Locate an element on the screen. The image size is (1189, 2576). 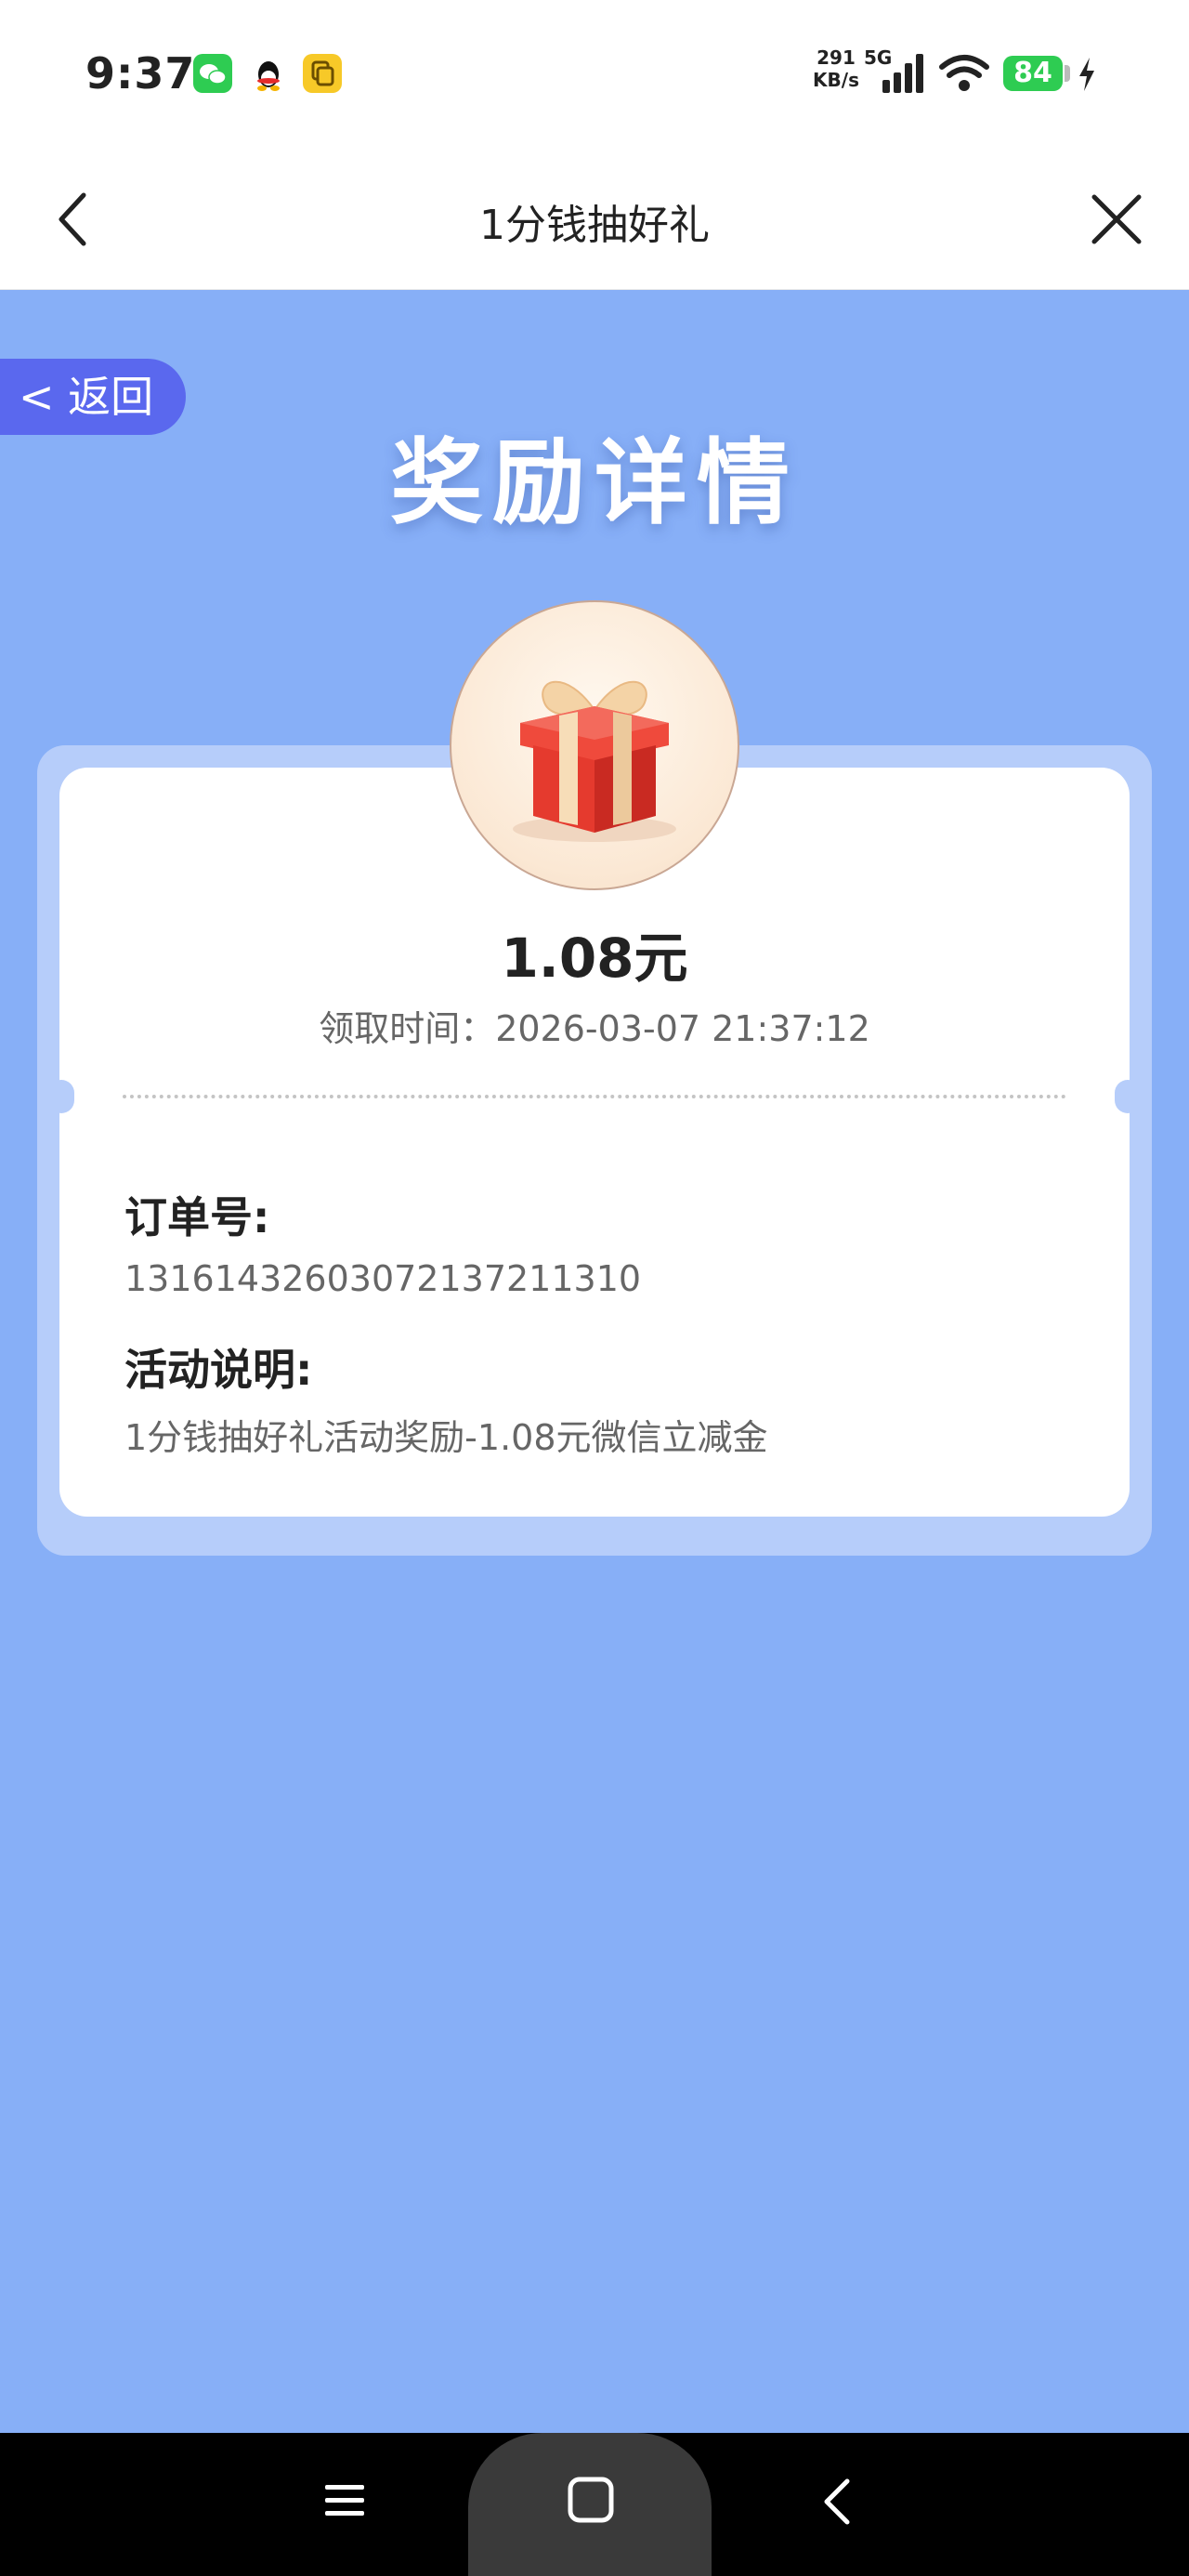
claim-time: 领取时间：2026-03-07 21:37:12 is located at coordinates (594, 1028).